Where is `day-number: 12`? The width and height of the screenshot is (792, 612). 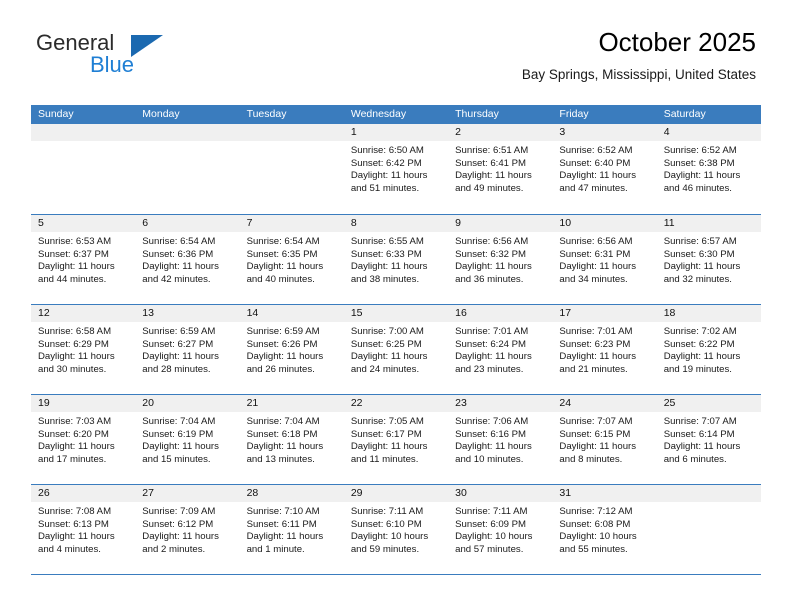
day-number: 12 is located at coordinates (83, 313).